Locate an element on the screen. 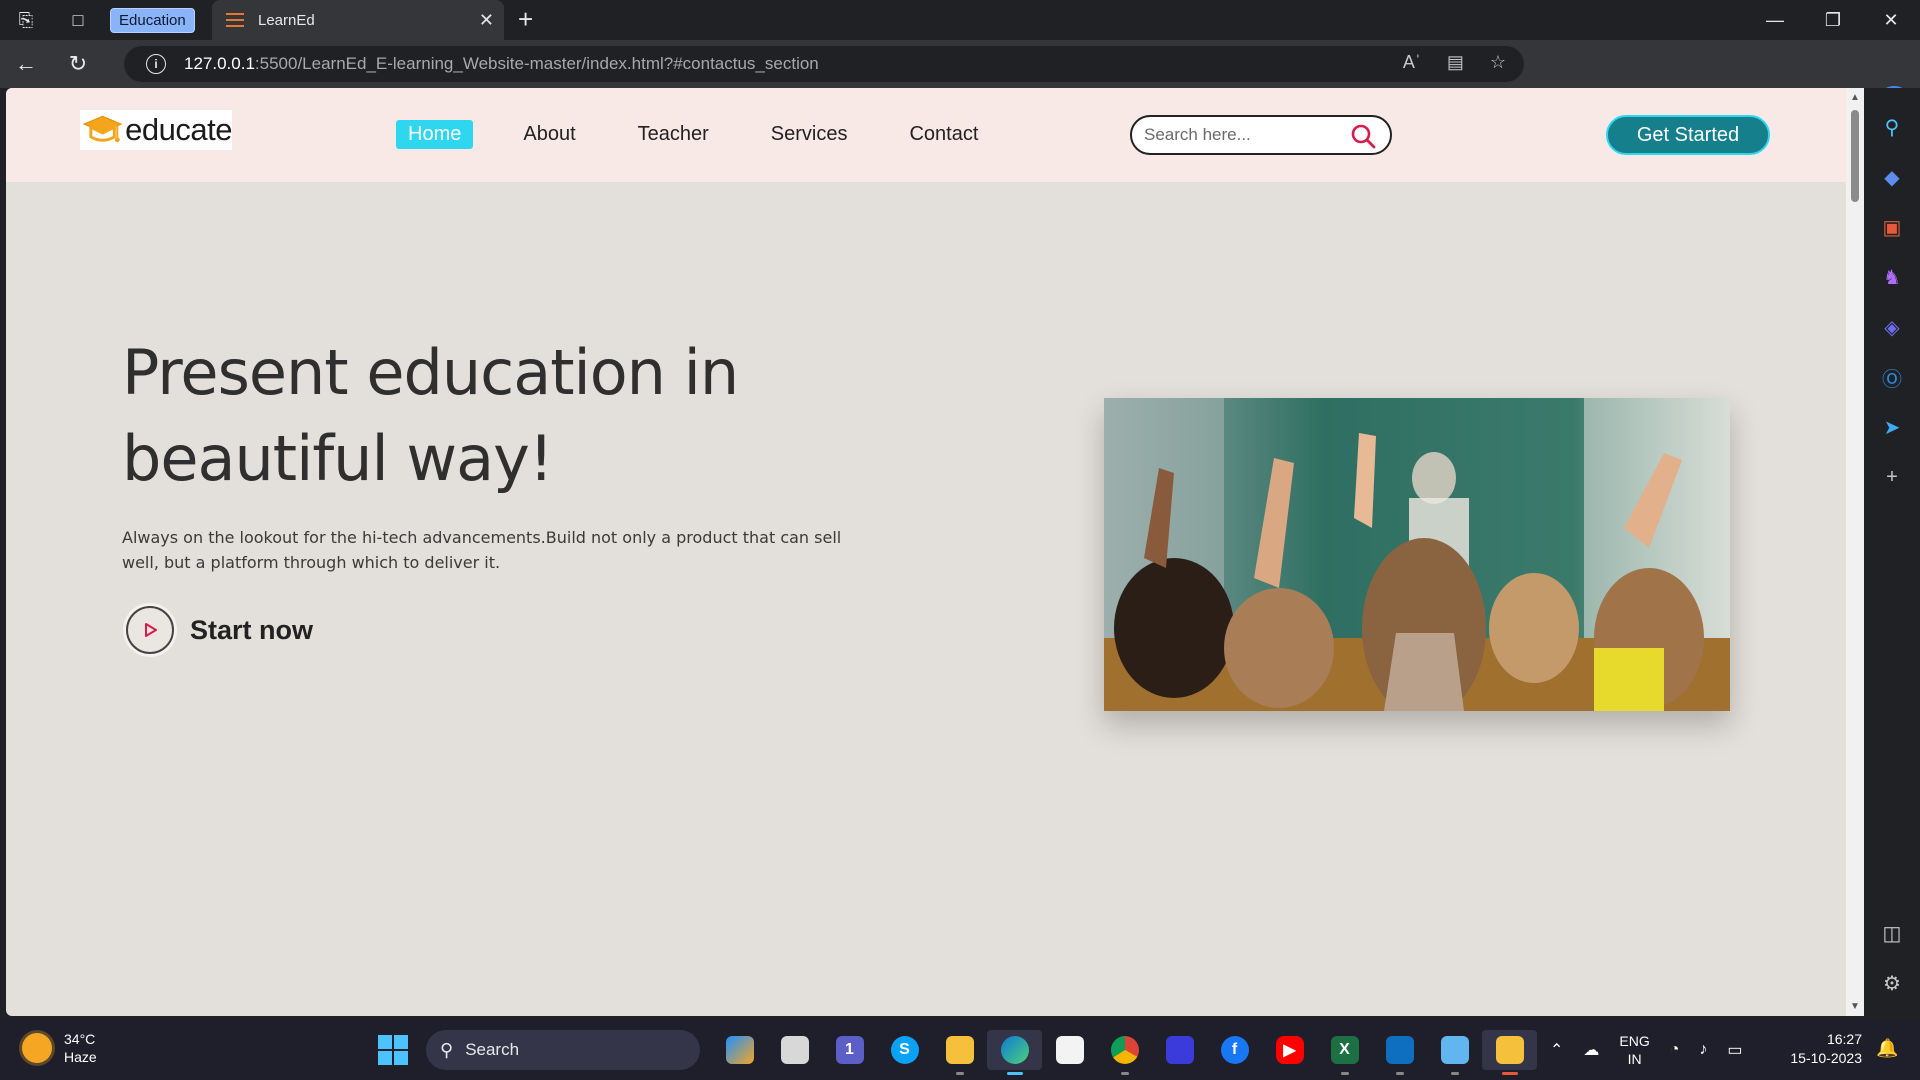 The image size is (1920, 1080). nav-teacher: Teacher is located at coordinates (673, 134).